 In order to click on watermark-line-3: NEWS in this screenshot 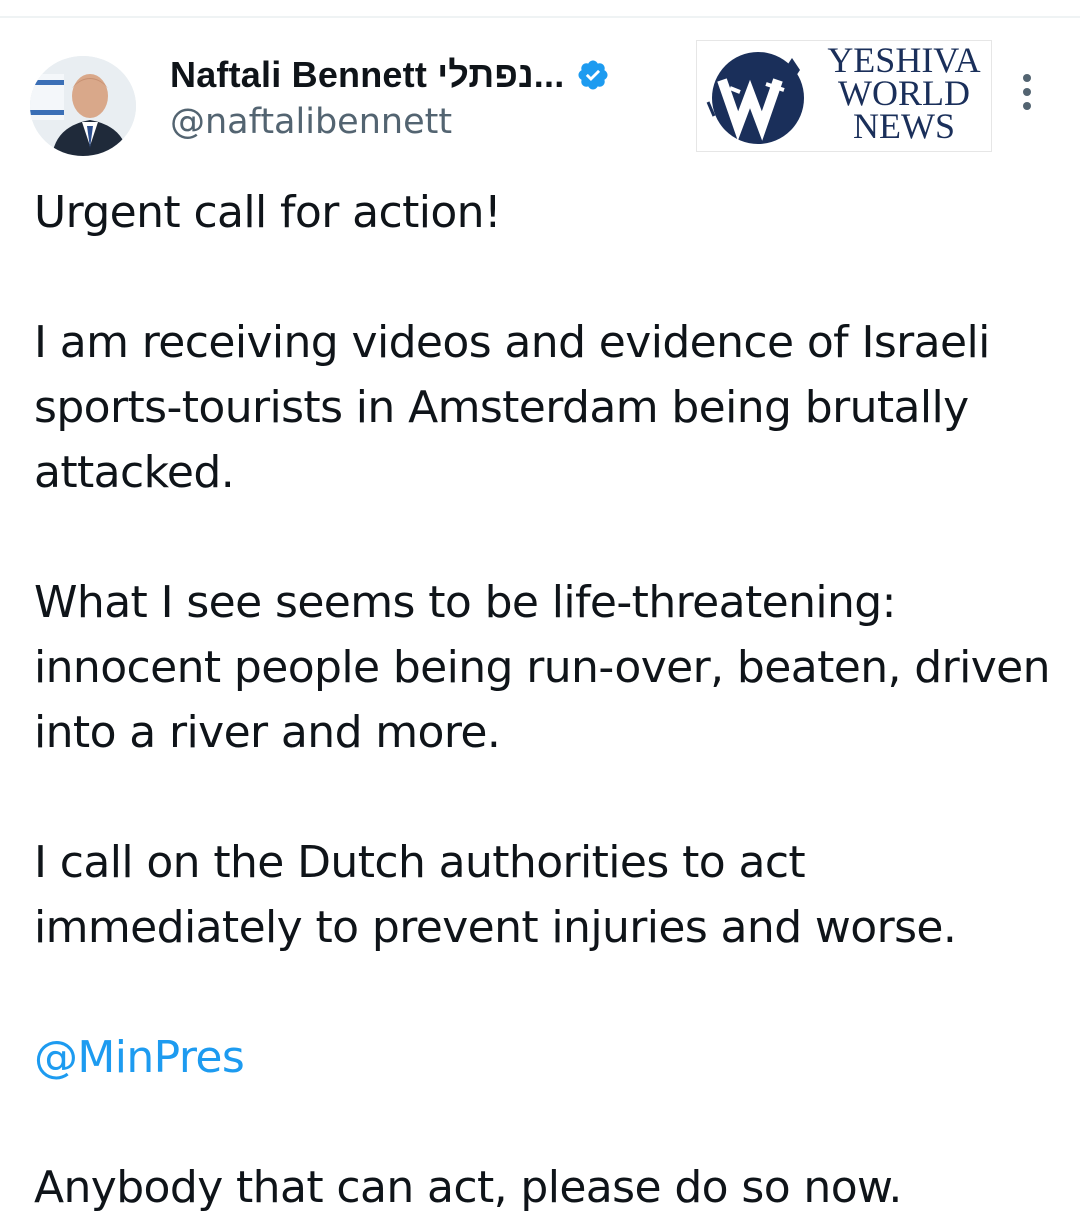, I will do `click(904, 126)`.